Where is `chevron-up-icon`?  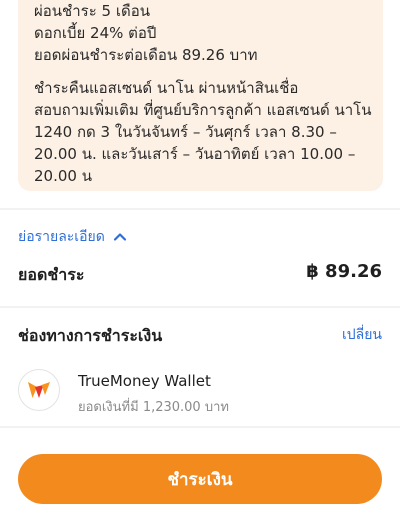 chevron-up-icon is located at coordinates (119, 237).